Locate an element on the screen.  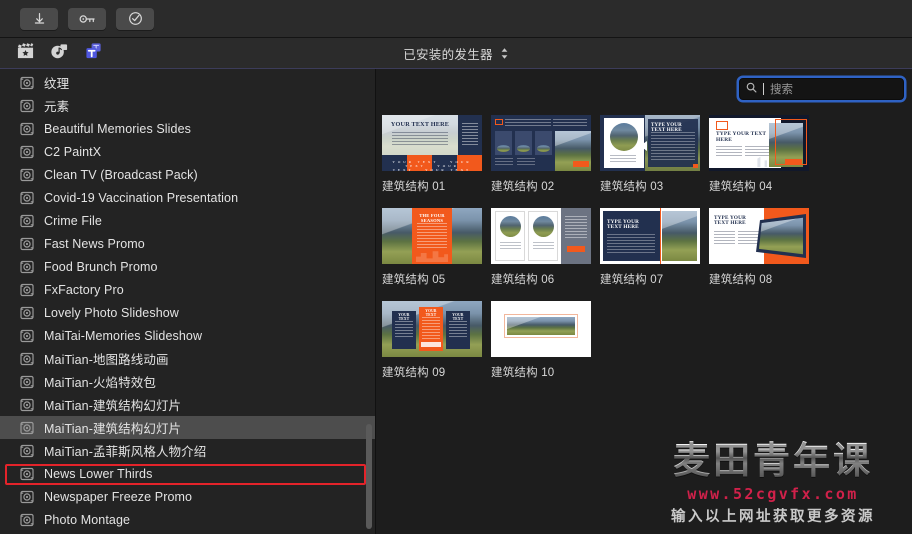
sidebar-item: 纹理 is located at coordinates (187, 82).